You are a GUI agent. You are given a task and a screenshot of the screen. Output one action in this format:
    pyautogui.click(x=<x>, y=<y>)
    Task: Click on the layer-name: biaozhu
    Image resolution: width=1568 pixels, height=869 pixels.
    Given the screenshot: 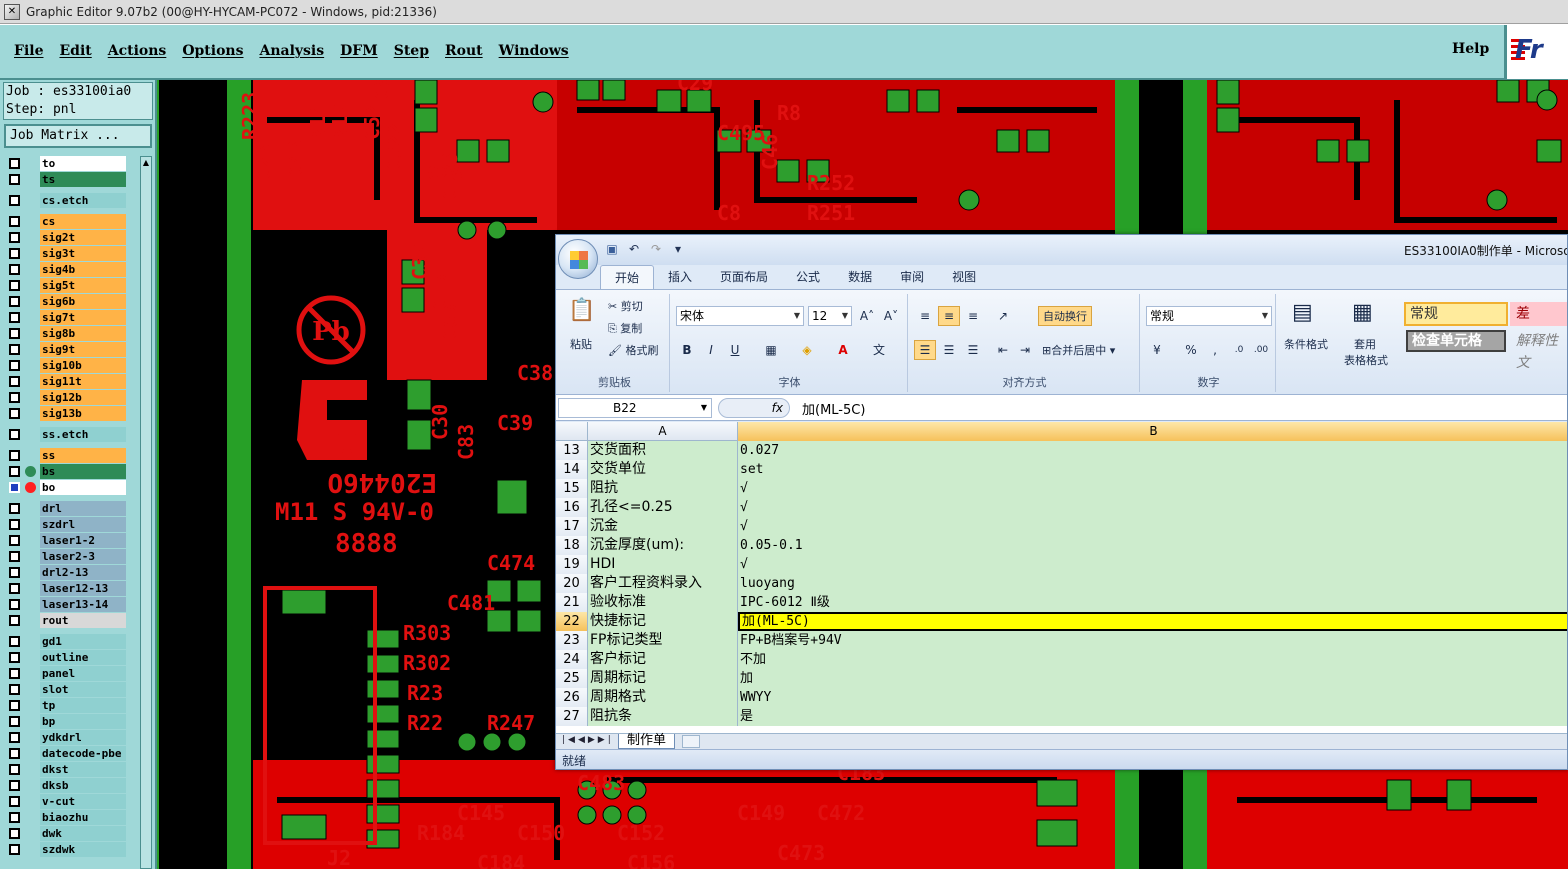 What is the action you would take?
    pyautogui.click(x=83, y=817)
    